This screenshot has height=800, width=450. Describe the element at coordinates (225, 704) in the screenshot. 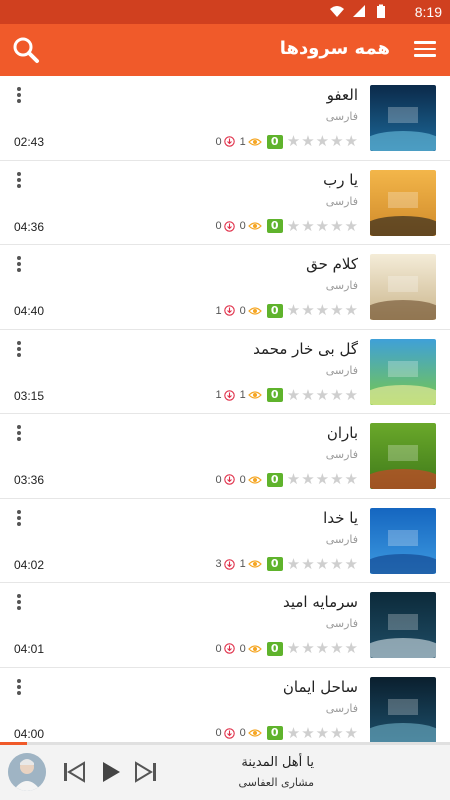

I see `song-row: ساحل ایمان فارسی 04:00 0 0 0 ★ ★ ★ ★ ★` at that location.